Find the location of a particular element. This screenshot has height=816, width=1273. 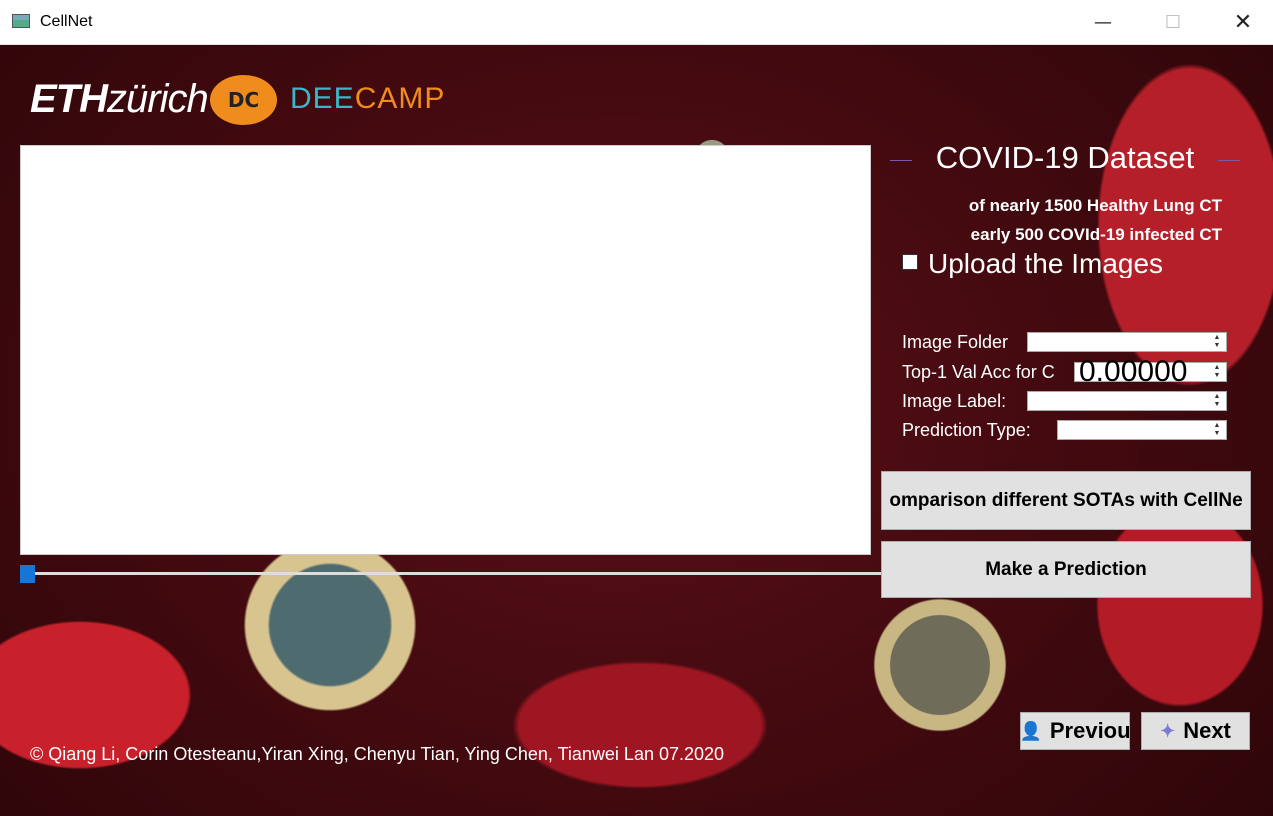

top1-accuracy-row: Top-1 Val Acc for C 0.00000 ▲ ▼ is located at coordinates (1067, 371).